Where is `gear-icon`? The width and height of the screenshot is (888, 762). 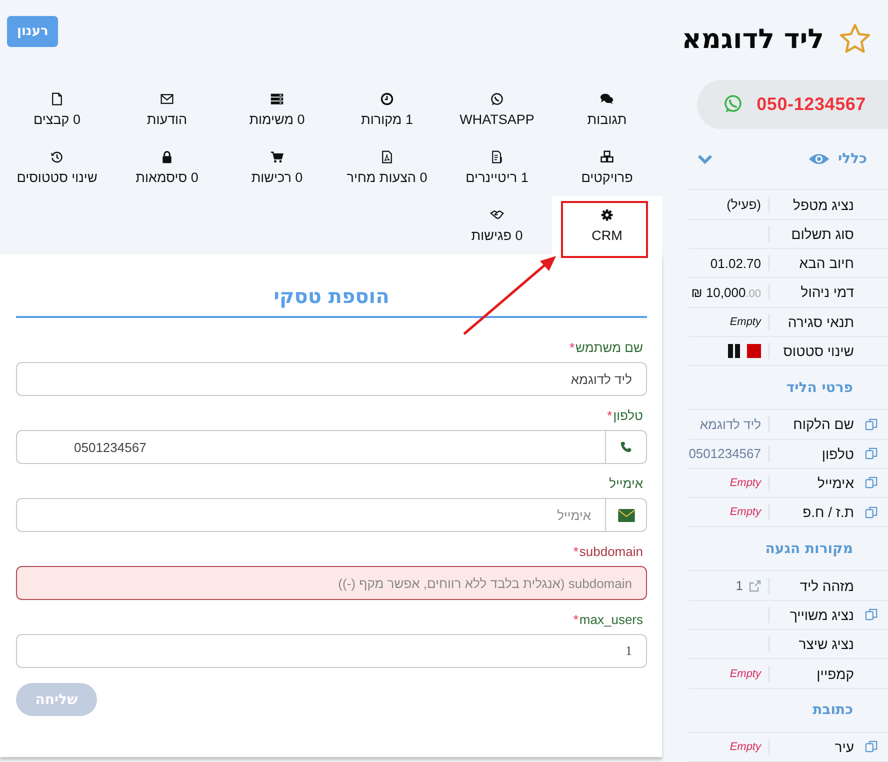 gear-icon is located at coordinates (607, 215).